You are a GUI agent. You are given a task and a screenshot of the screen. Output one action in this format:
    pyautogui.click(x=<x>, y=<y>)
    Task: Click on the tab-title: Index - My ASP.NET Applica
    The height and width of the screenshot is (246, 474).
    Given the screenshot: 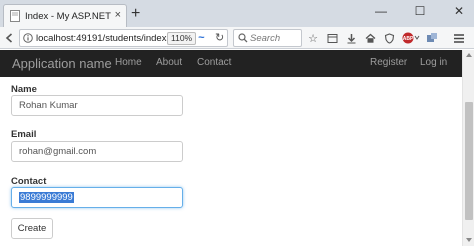 What is the action you would take?
    pyautogui.click(x=69, y=16)
    